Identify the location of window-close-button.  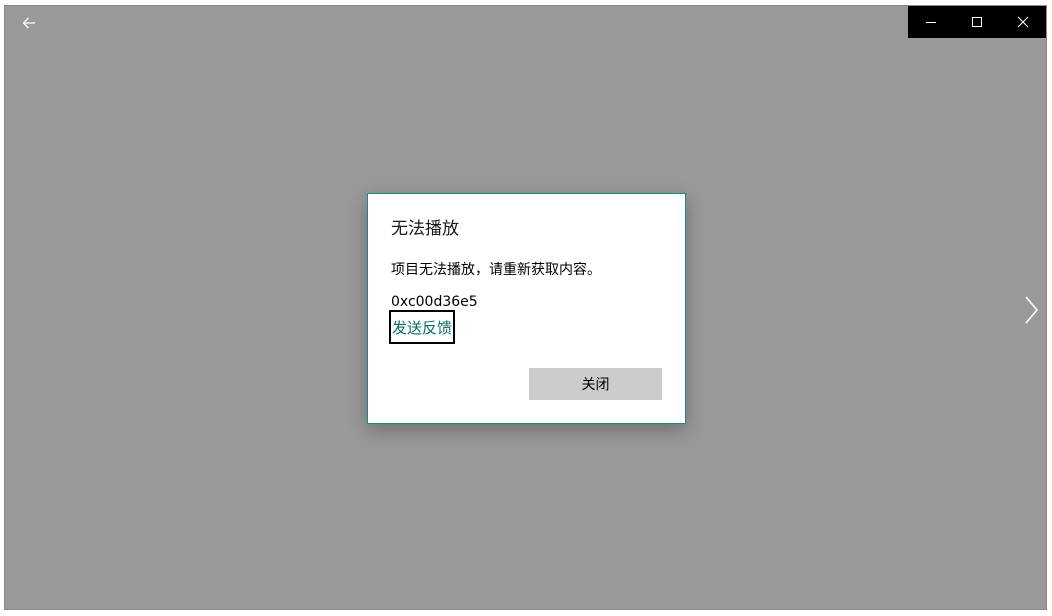
(1023, 22).